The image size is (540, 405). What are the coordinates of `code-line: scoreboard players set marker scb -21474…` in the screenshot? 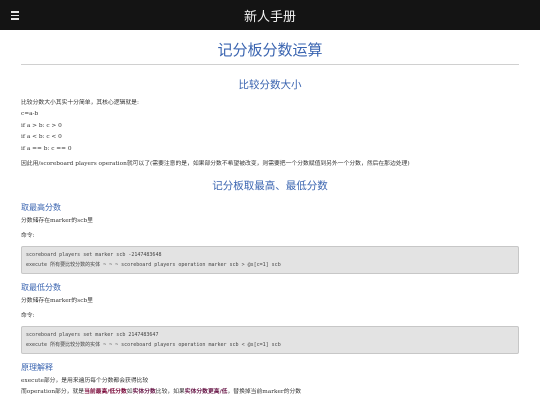 It's located at (94, 255).